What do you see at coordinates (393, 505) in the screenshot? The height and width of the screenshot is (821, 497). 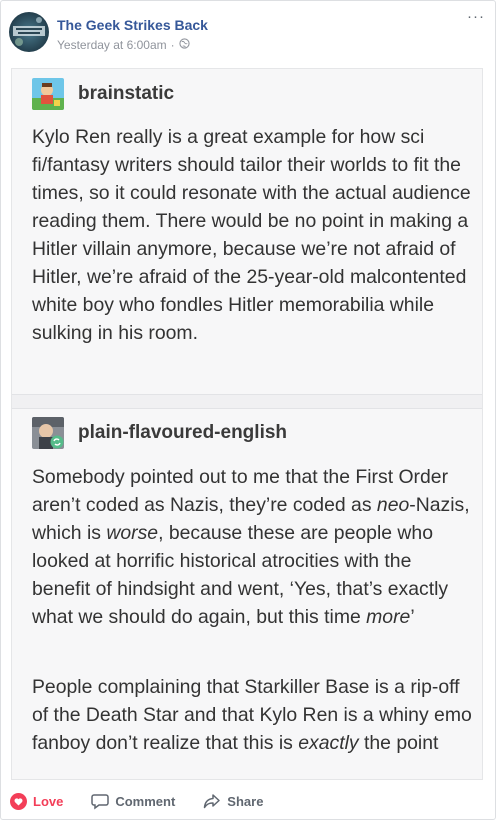 I see `italic-text: neo` at bounding box center [393, 505].